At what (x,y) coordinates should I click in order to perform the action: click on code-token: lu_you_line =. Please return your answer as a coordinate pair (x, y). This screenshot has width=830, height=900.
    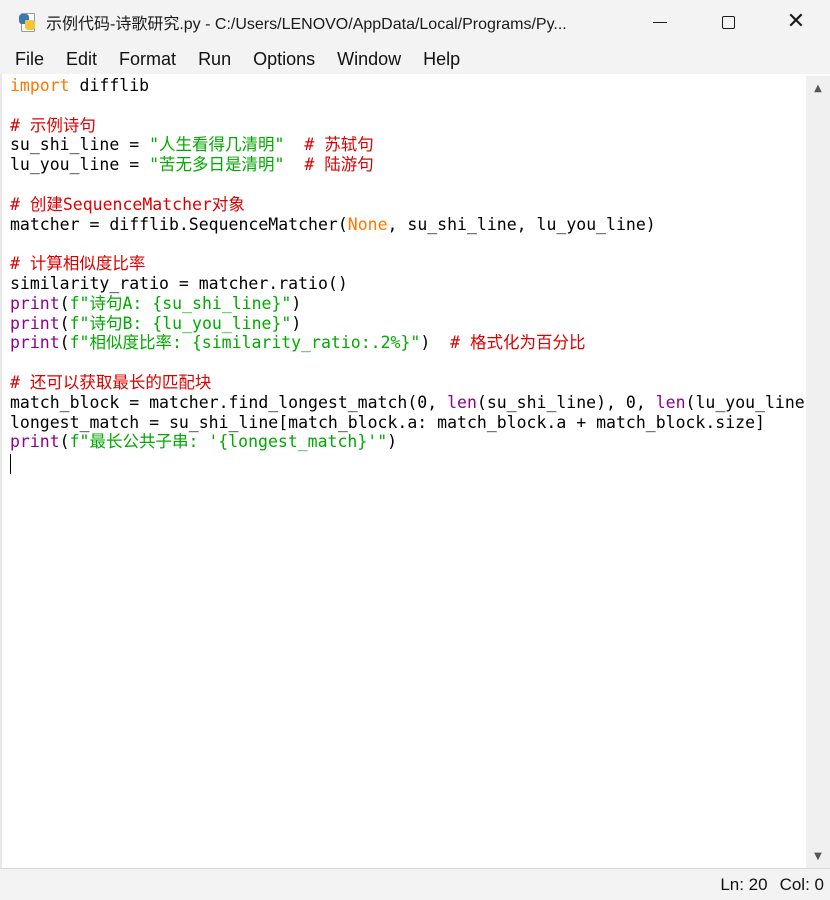
    Looking at the image, I should click on (80, 165).